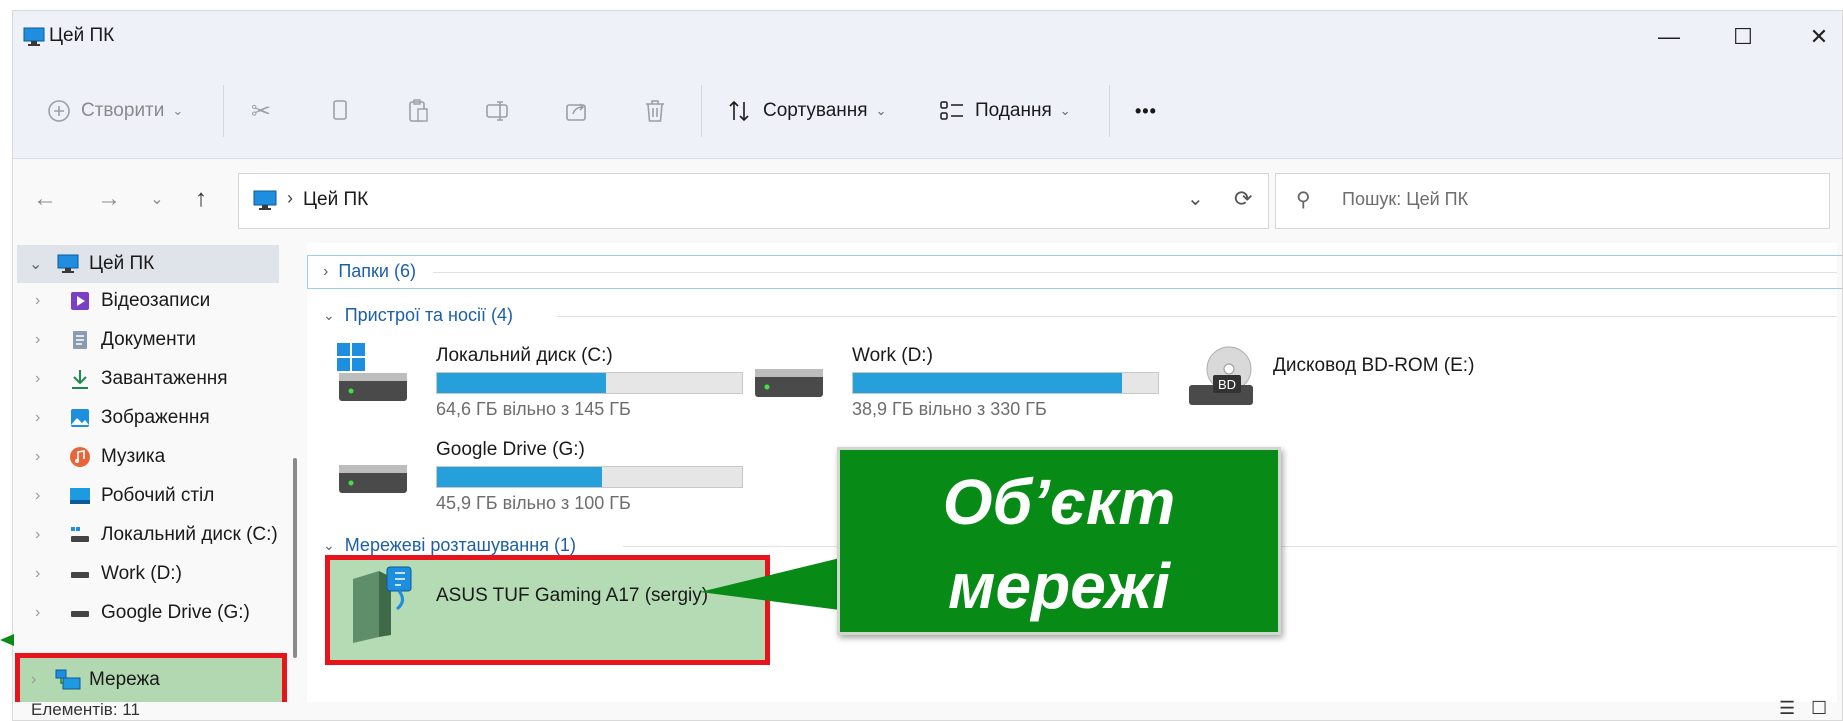 This screenshot has height=721, width=1843. What do you see at coordinates (294, 453) in the screenshot?
I see `sidebar-scrollbar` at bounding box center [294, 453].